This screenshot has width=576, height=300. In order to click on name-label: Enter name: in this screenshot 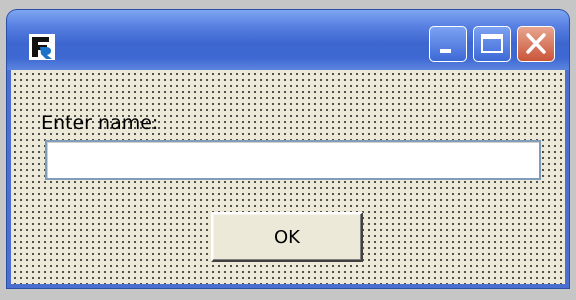, I will do `click(100, 123)`.